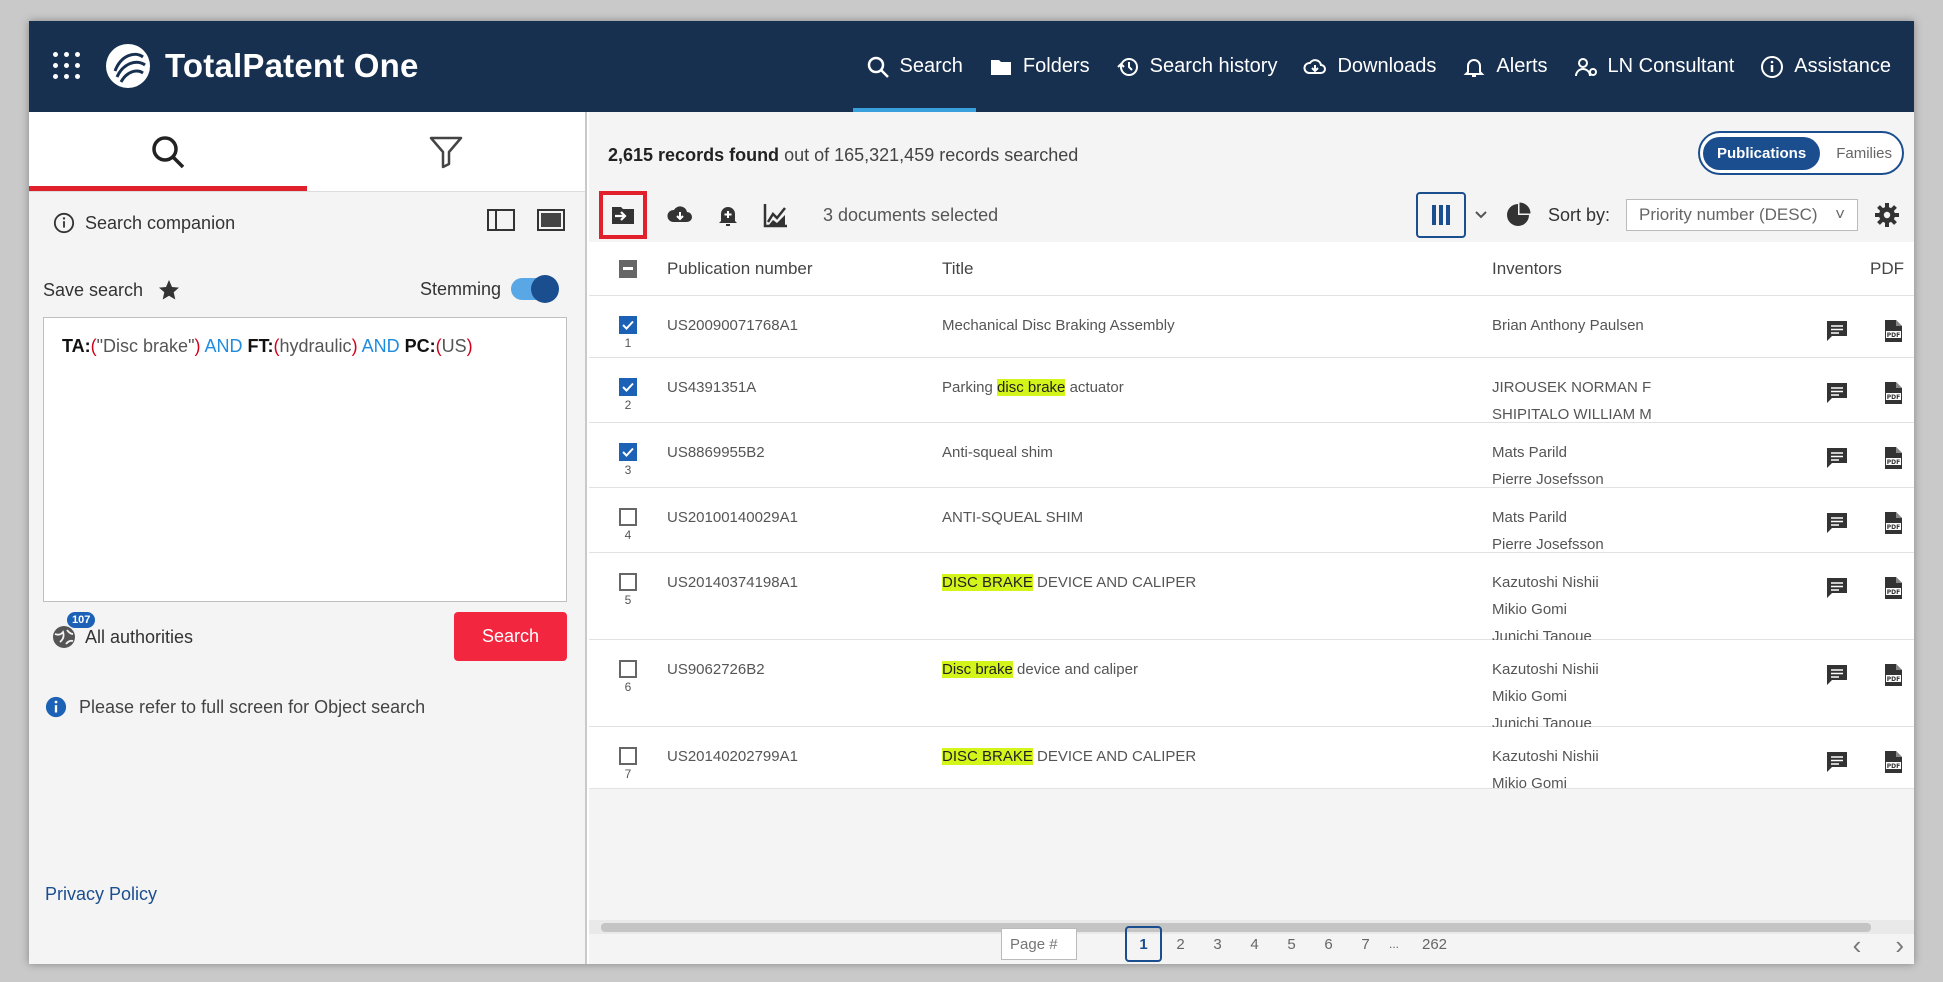 Image resolution: width=1943 pixels, height=982 pixels. What do you see at coordinates (261, 66) in the screenshot?
I see `logo: TotalPatent One` at bounding box center [261, 66].